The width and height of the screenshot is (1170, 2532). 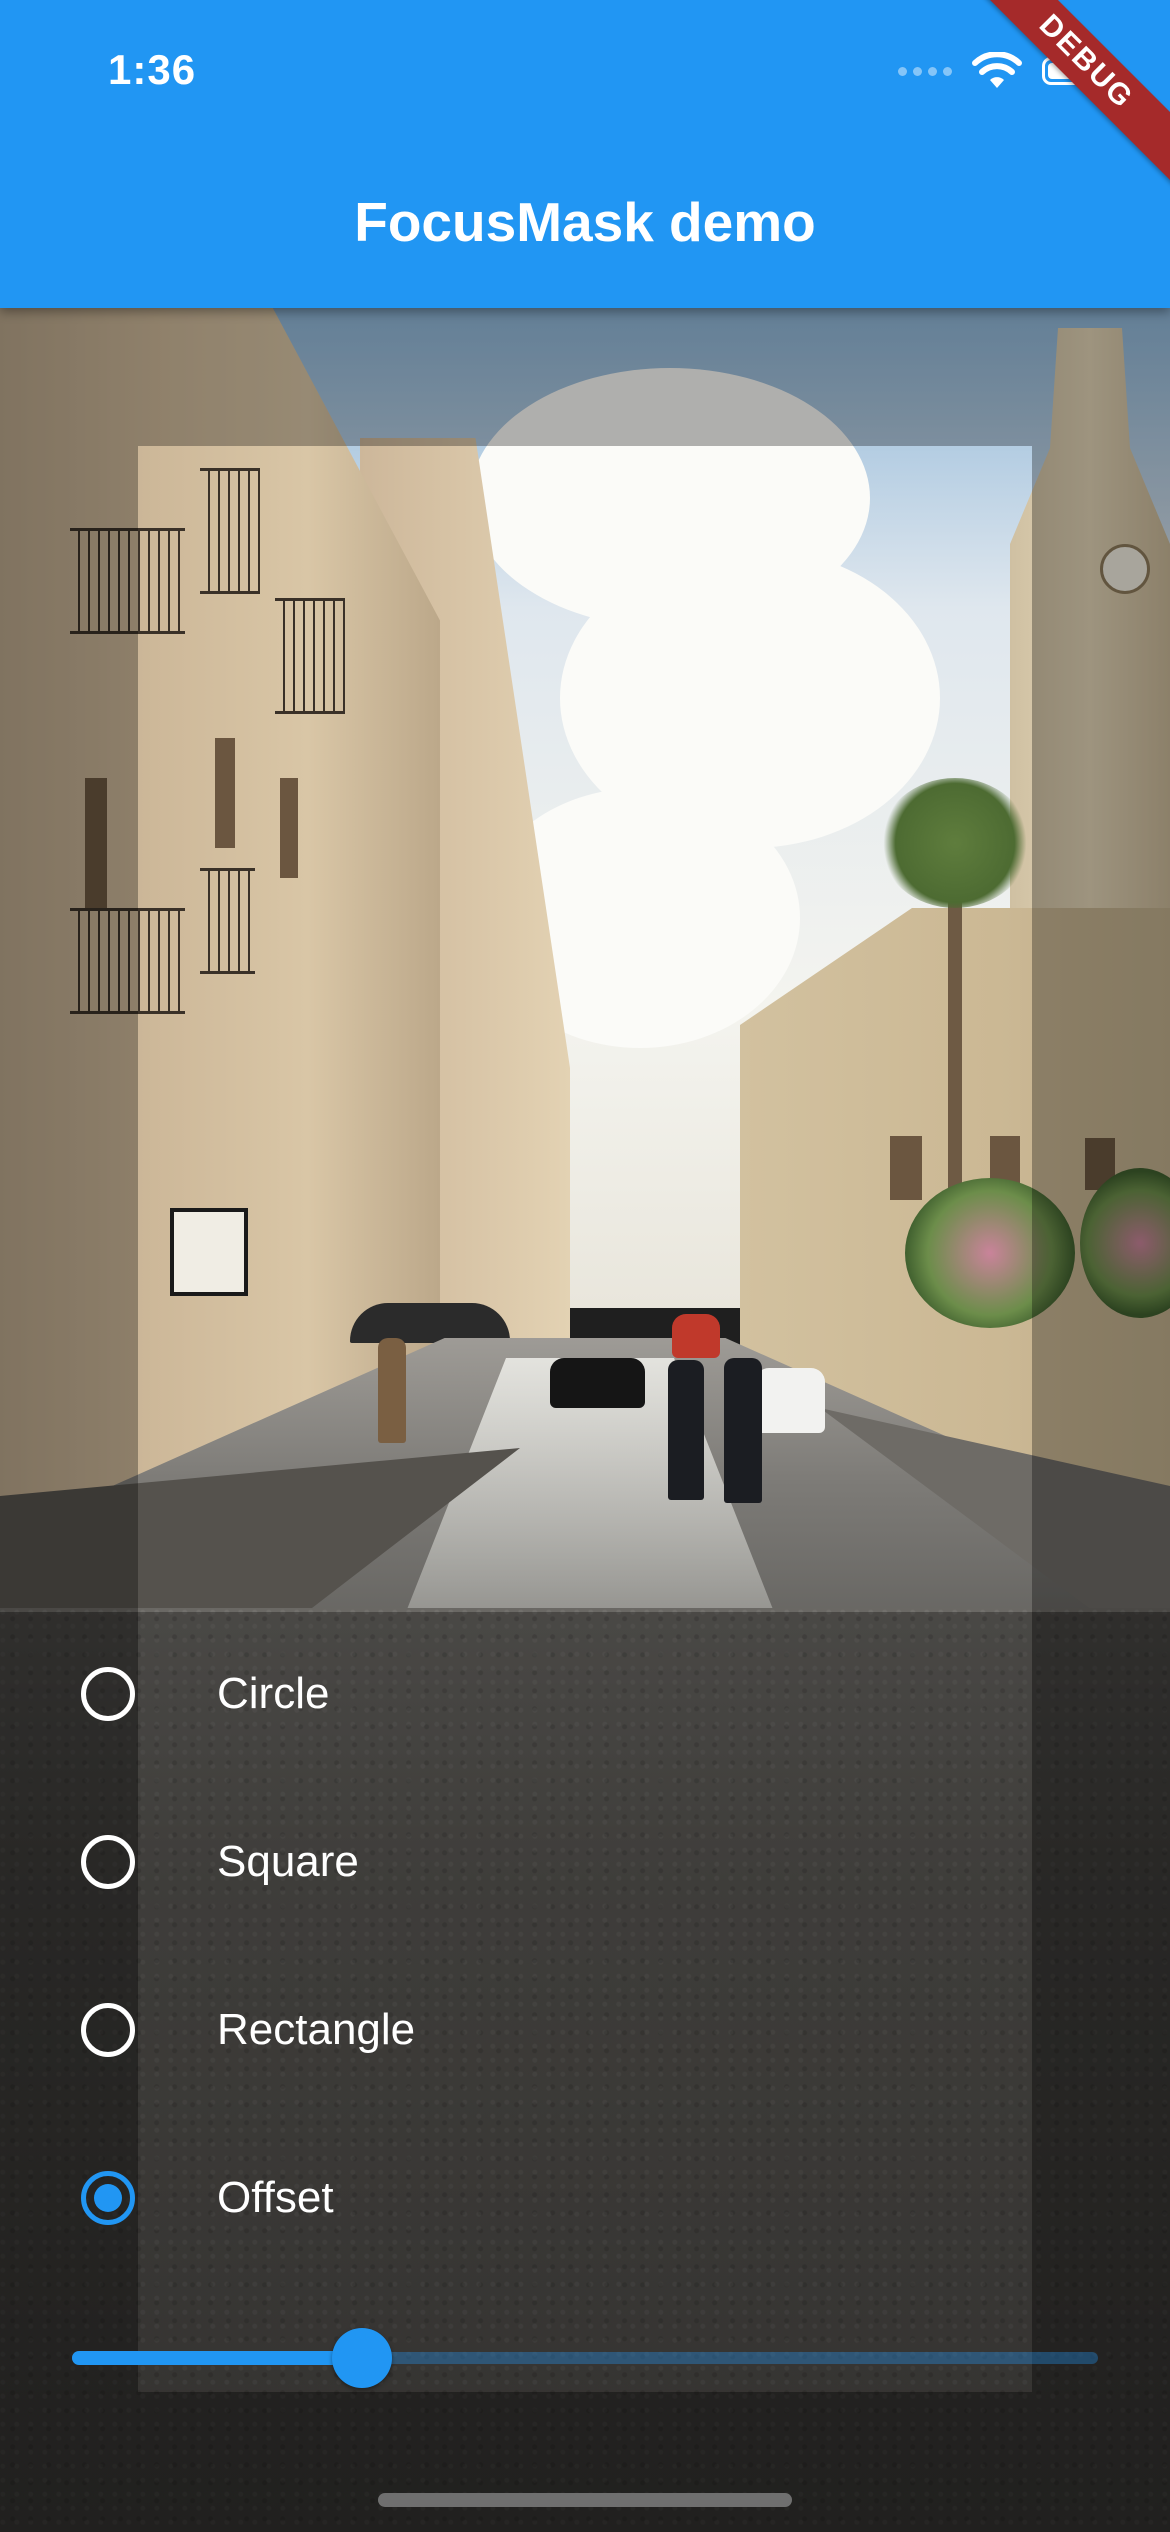 What do you see at coordinates (273, 1693) in the screenshot?
I see `radio-label-circle: Circle` at bounding box center [273, 1693].